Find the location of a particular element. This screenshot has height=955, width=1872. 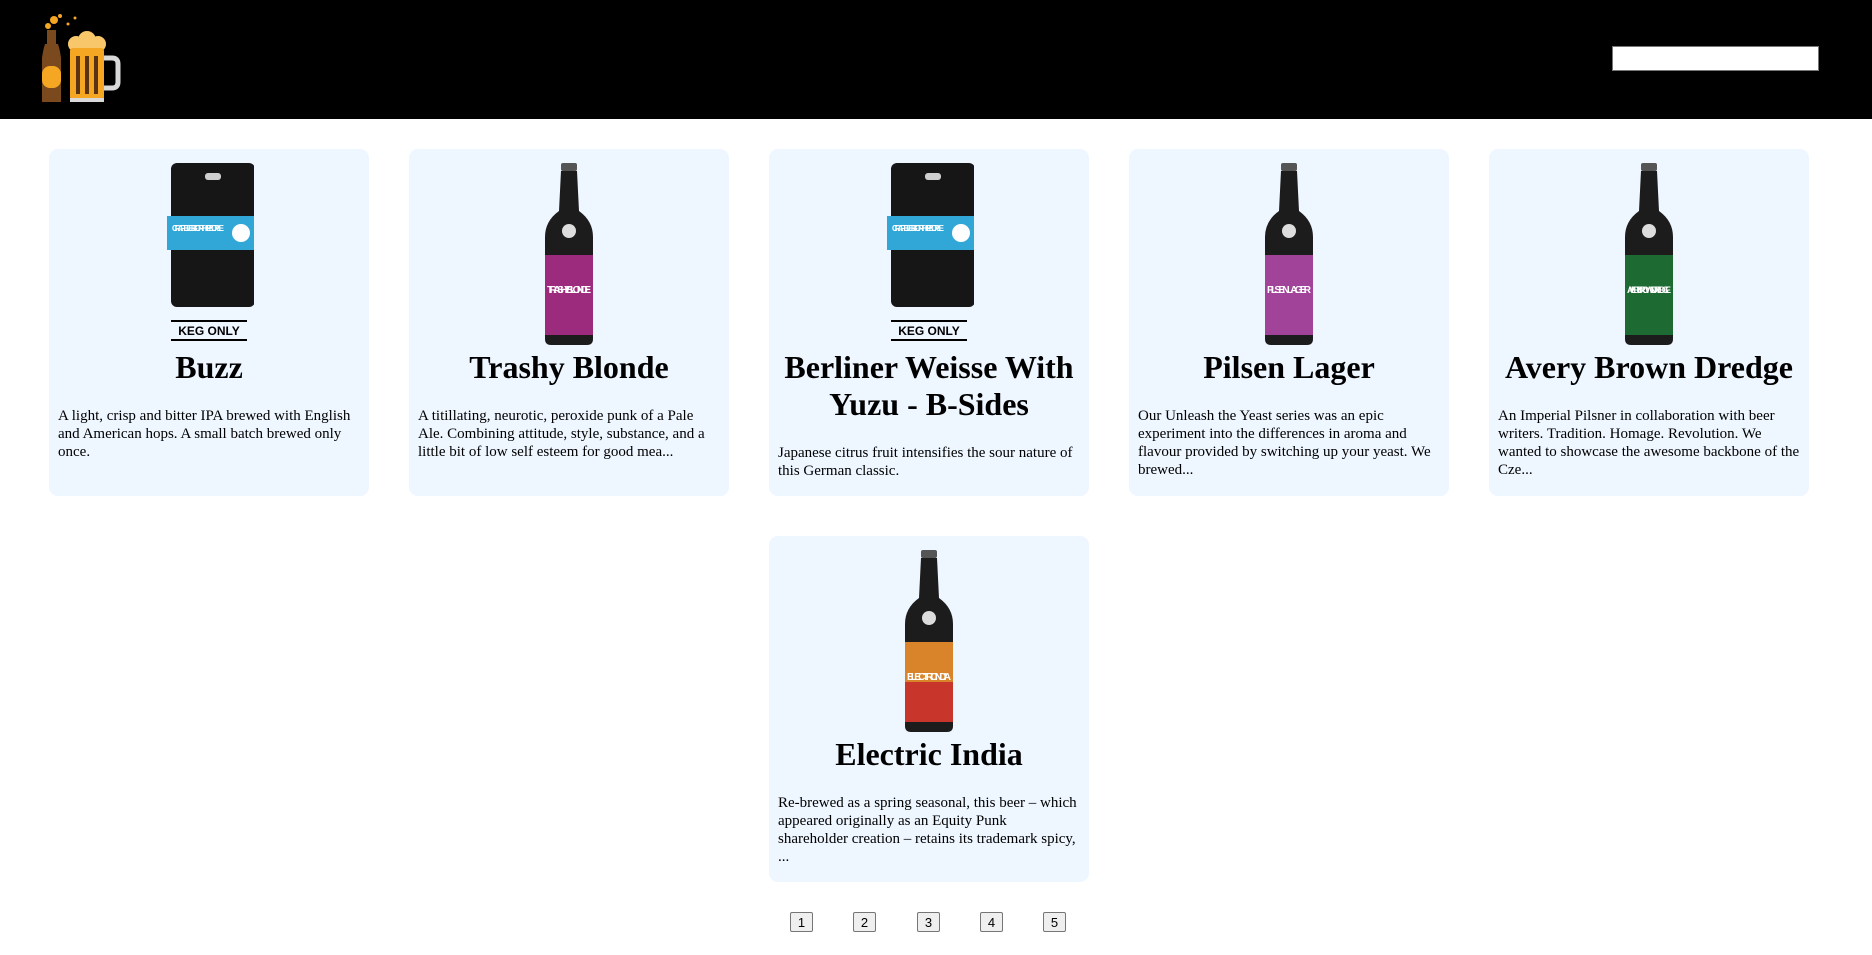

beer-name: Buzz is located at coordinates (209, 367).